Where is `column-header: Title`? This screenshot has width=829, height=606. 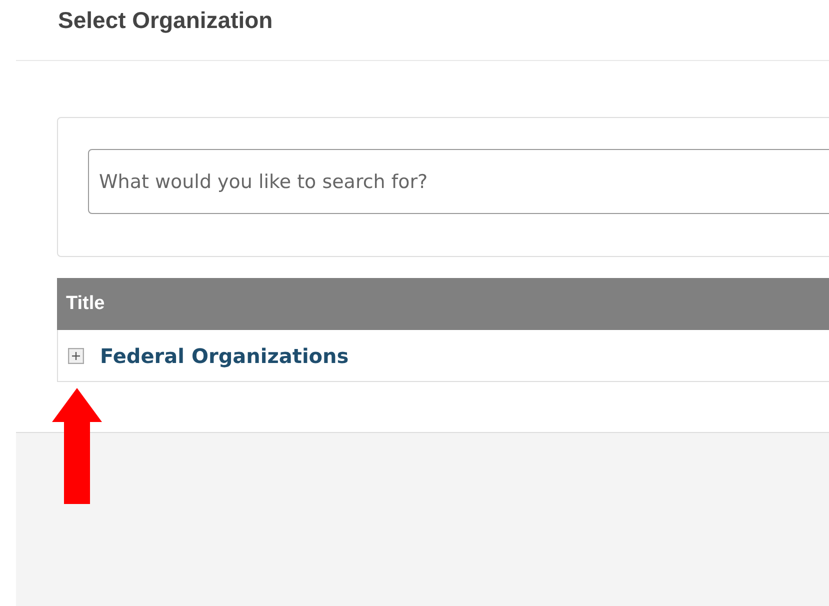 column-header: Title is located at coordinates (85, 304).